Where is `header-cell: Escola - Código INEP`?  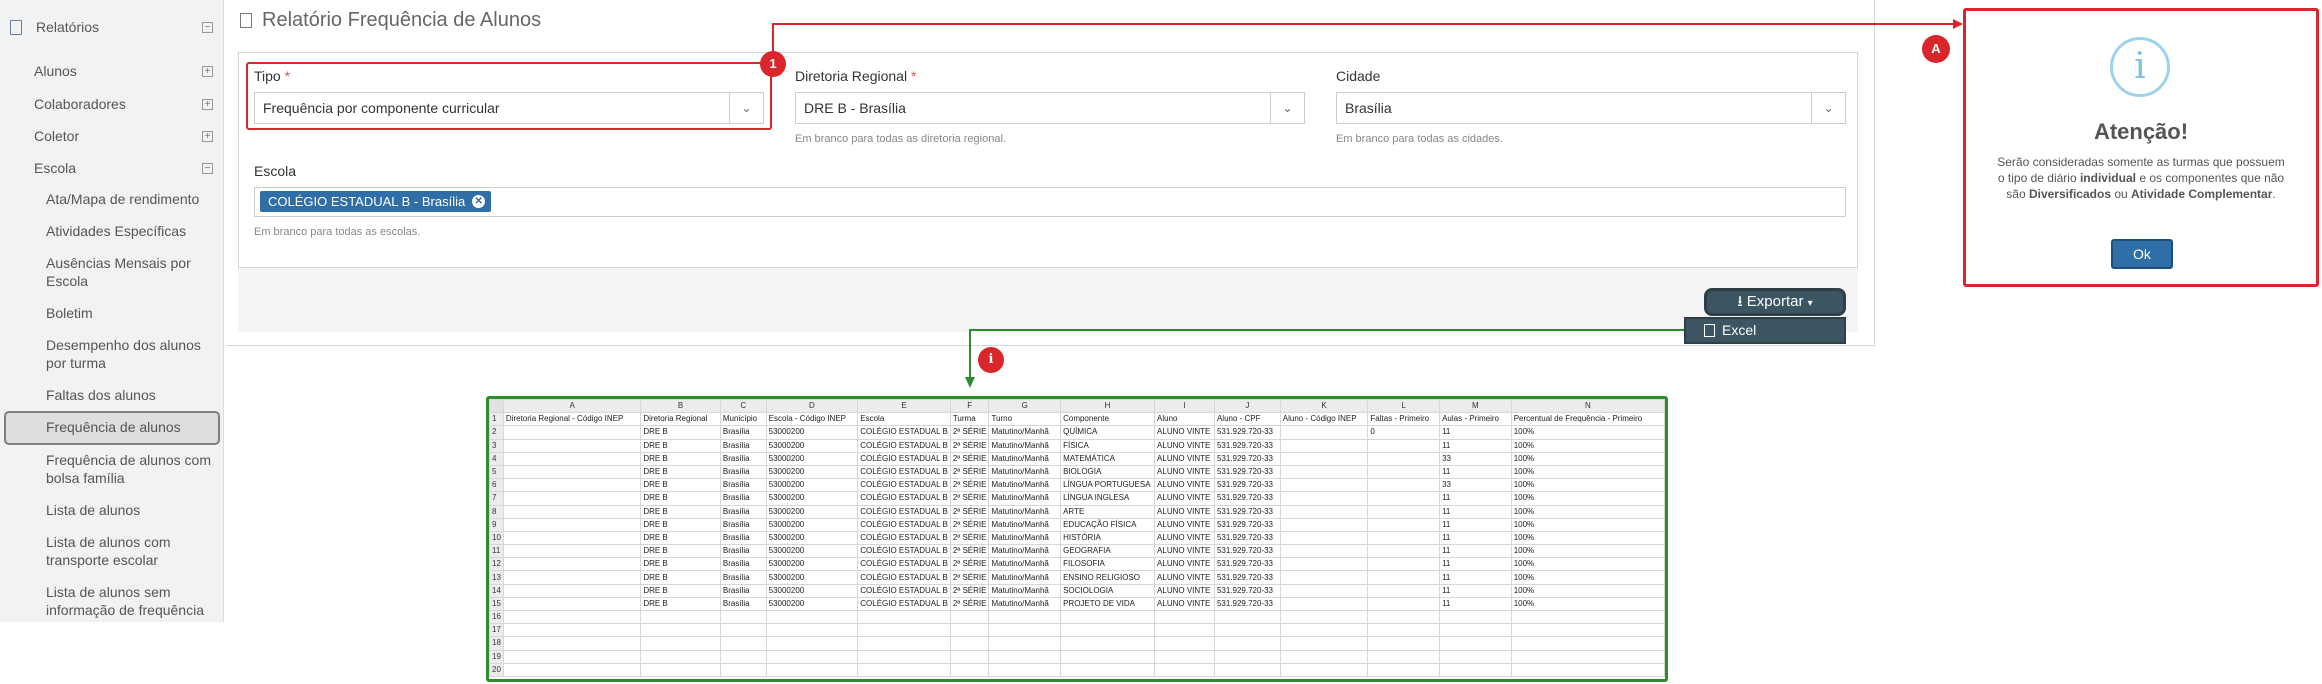
header-cell: Escola - Código INEP is located at coordinates (812, 419).